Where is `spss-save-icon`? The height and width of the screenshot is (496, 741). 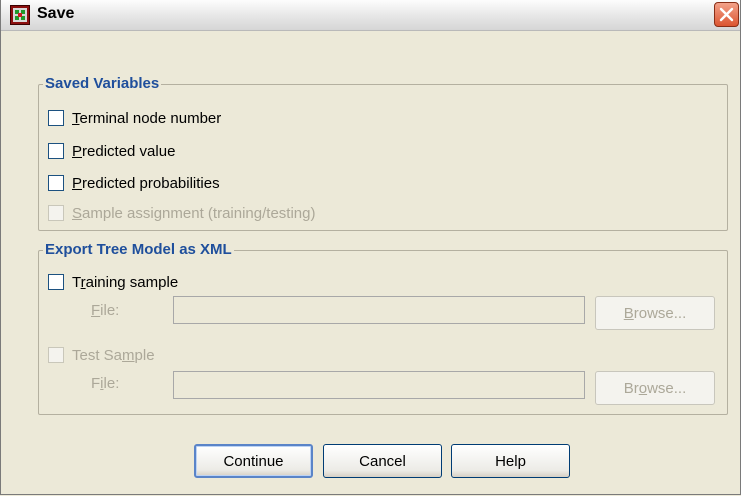 spss-save-icon is located at coordinates (20, 15).